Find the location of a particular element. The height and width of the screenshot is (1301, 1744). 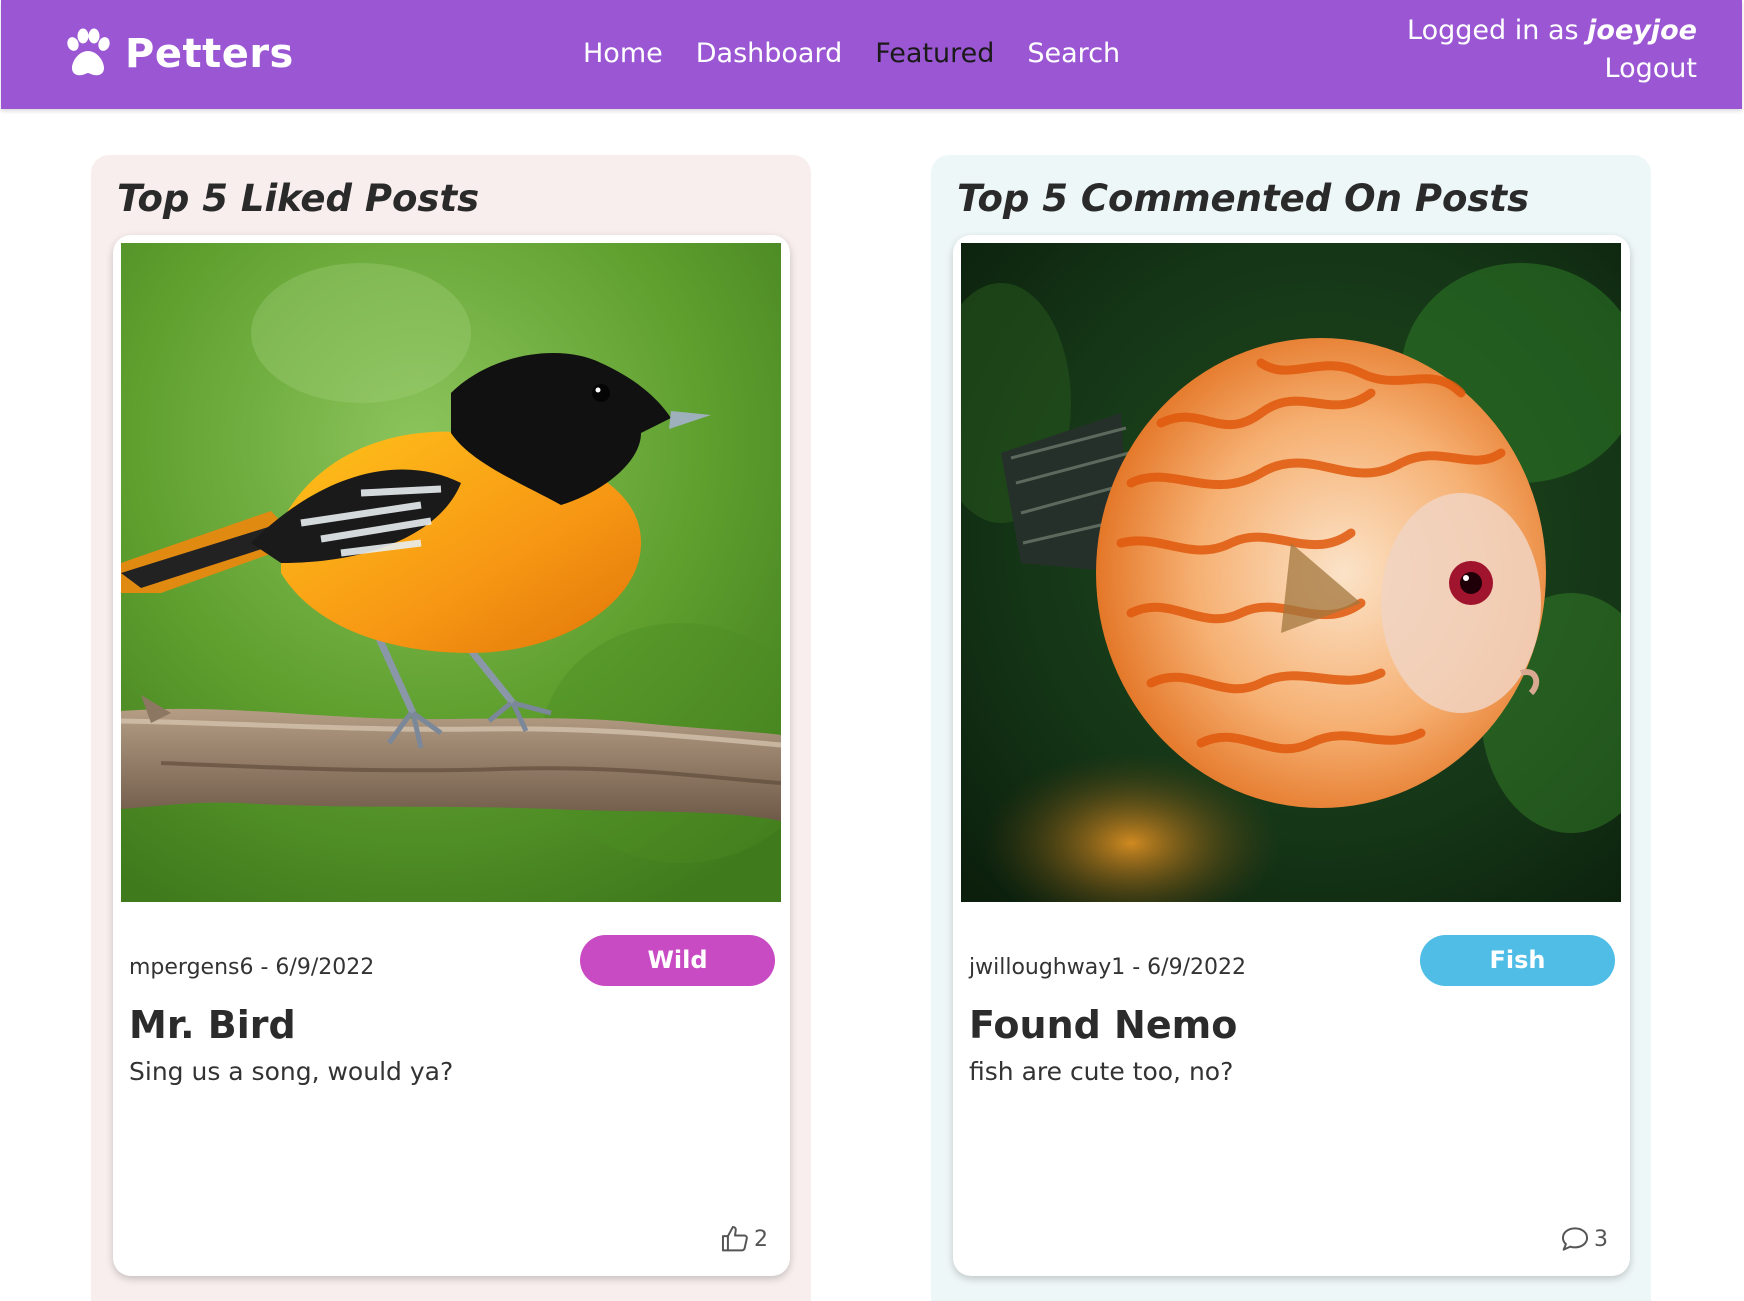

category-badge-wild: Wild is located at coordinates (677, 960).